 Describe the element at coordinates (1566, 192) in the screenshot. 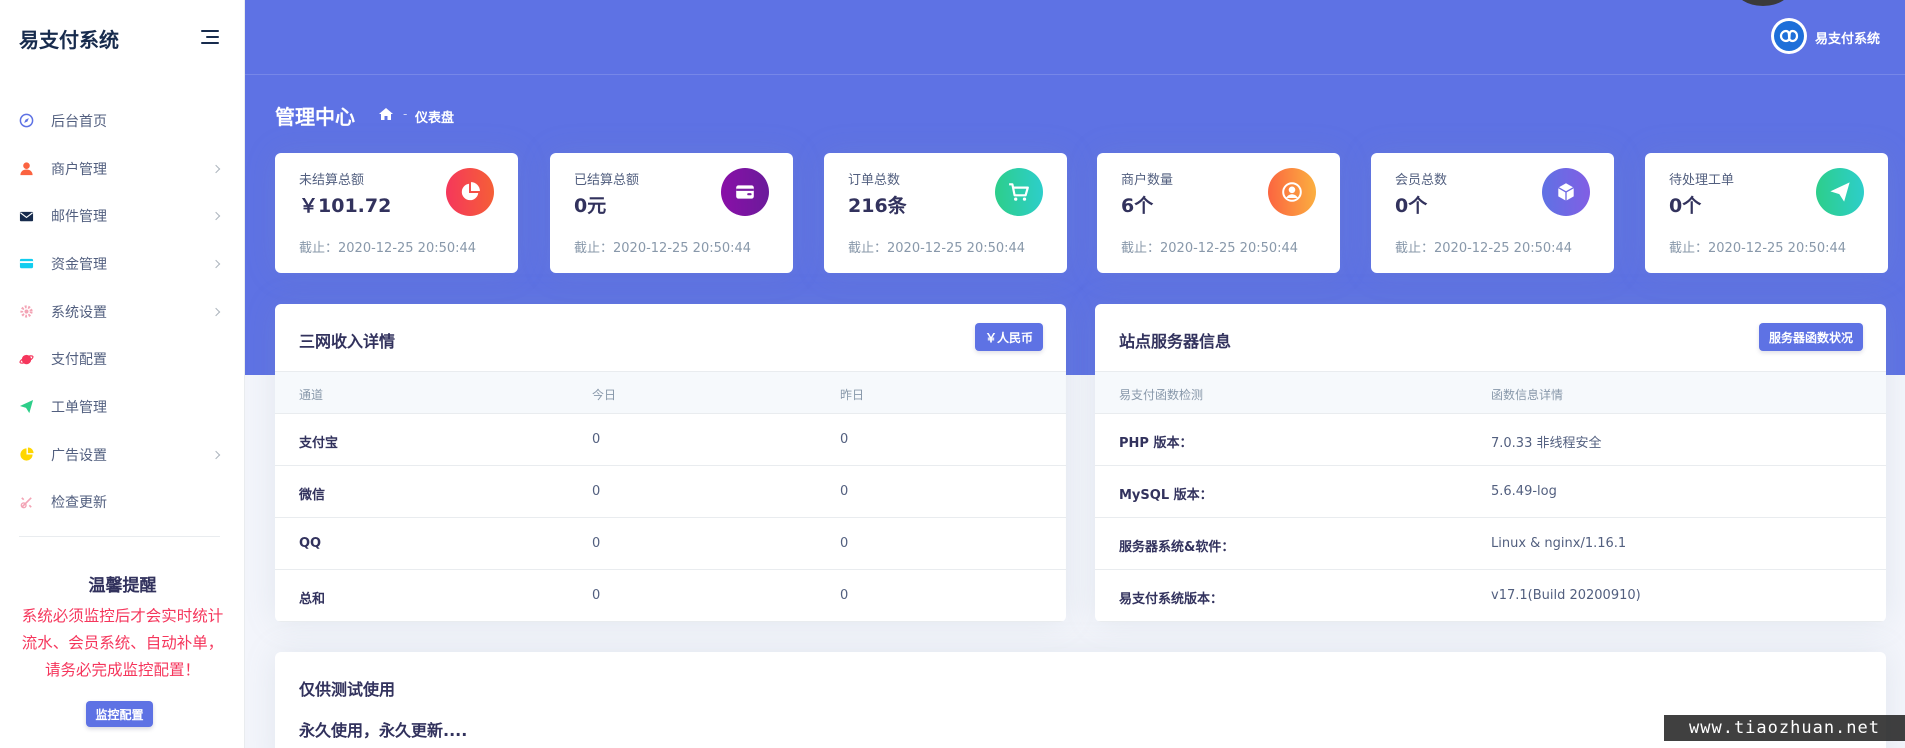

I see `box-icon` at that location.